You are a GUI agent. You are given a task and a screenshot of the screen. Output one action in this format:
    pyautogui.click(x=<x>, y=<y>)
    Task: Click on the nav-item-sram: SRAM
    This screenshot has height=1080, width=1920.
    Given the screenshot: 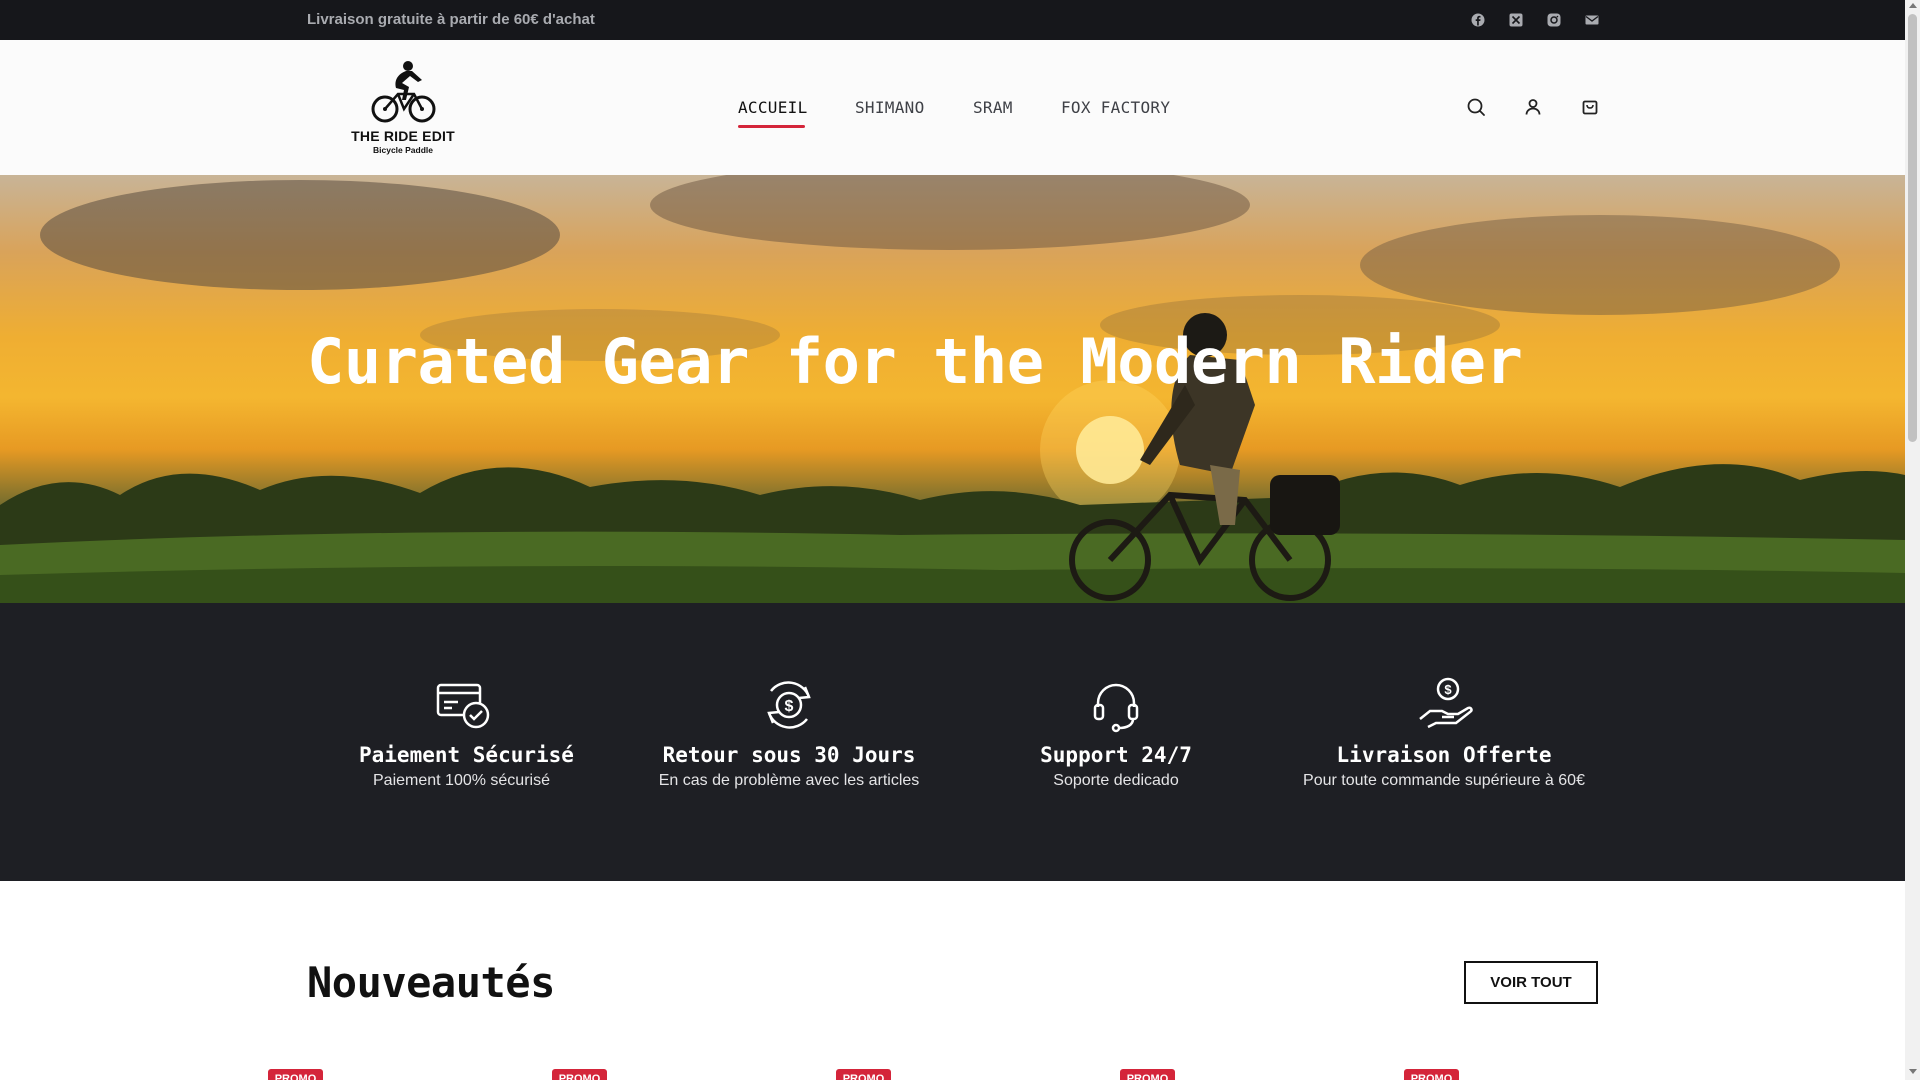 What is the action you would take?
    pyautogui.click(x=993, y=107)
    